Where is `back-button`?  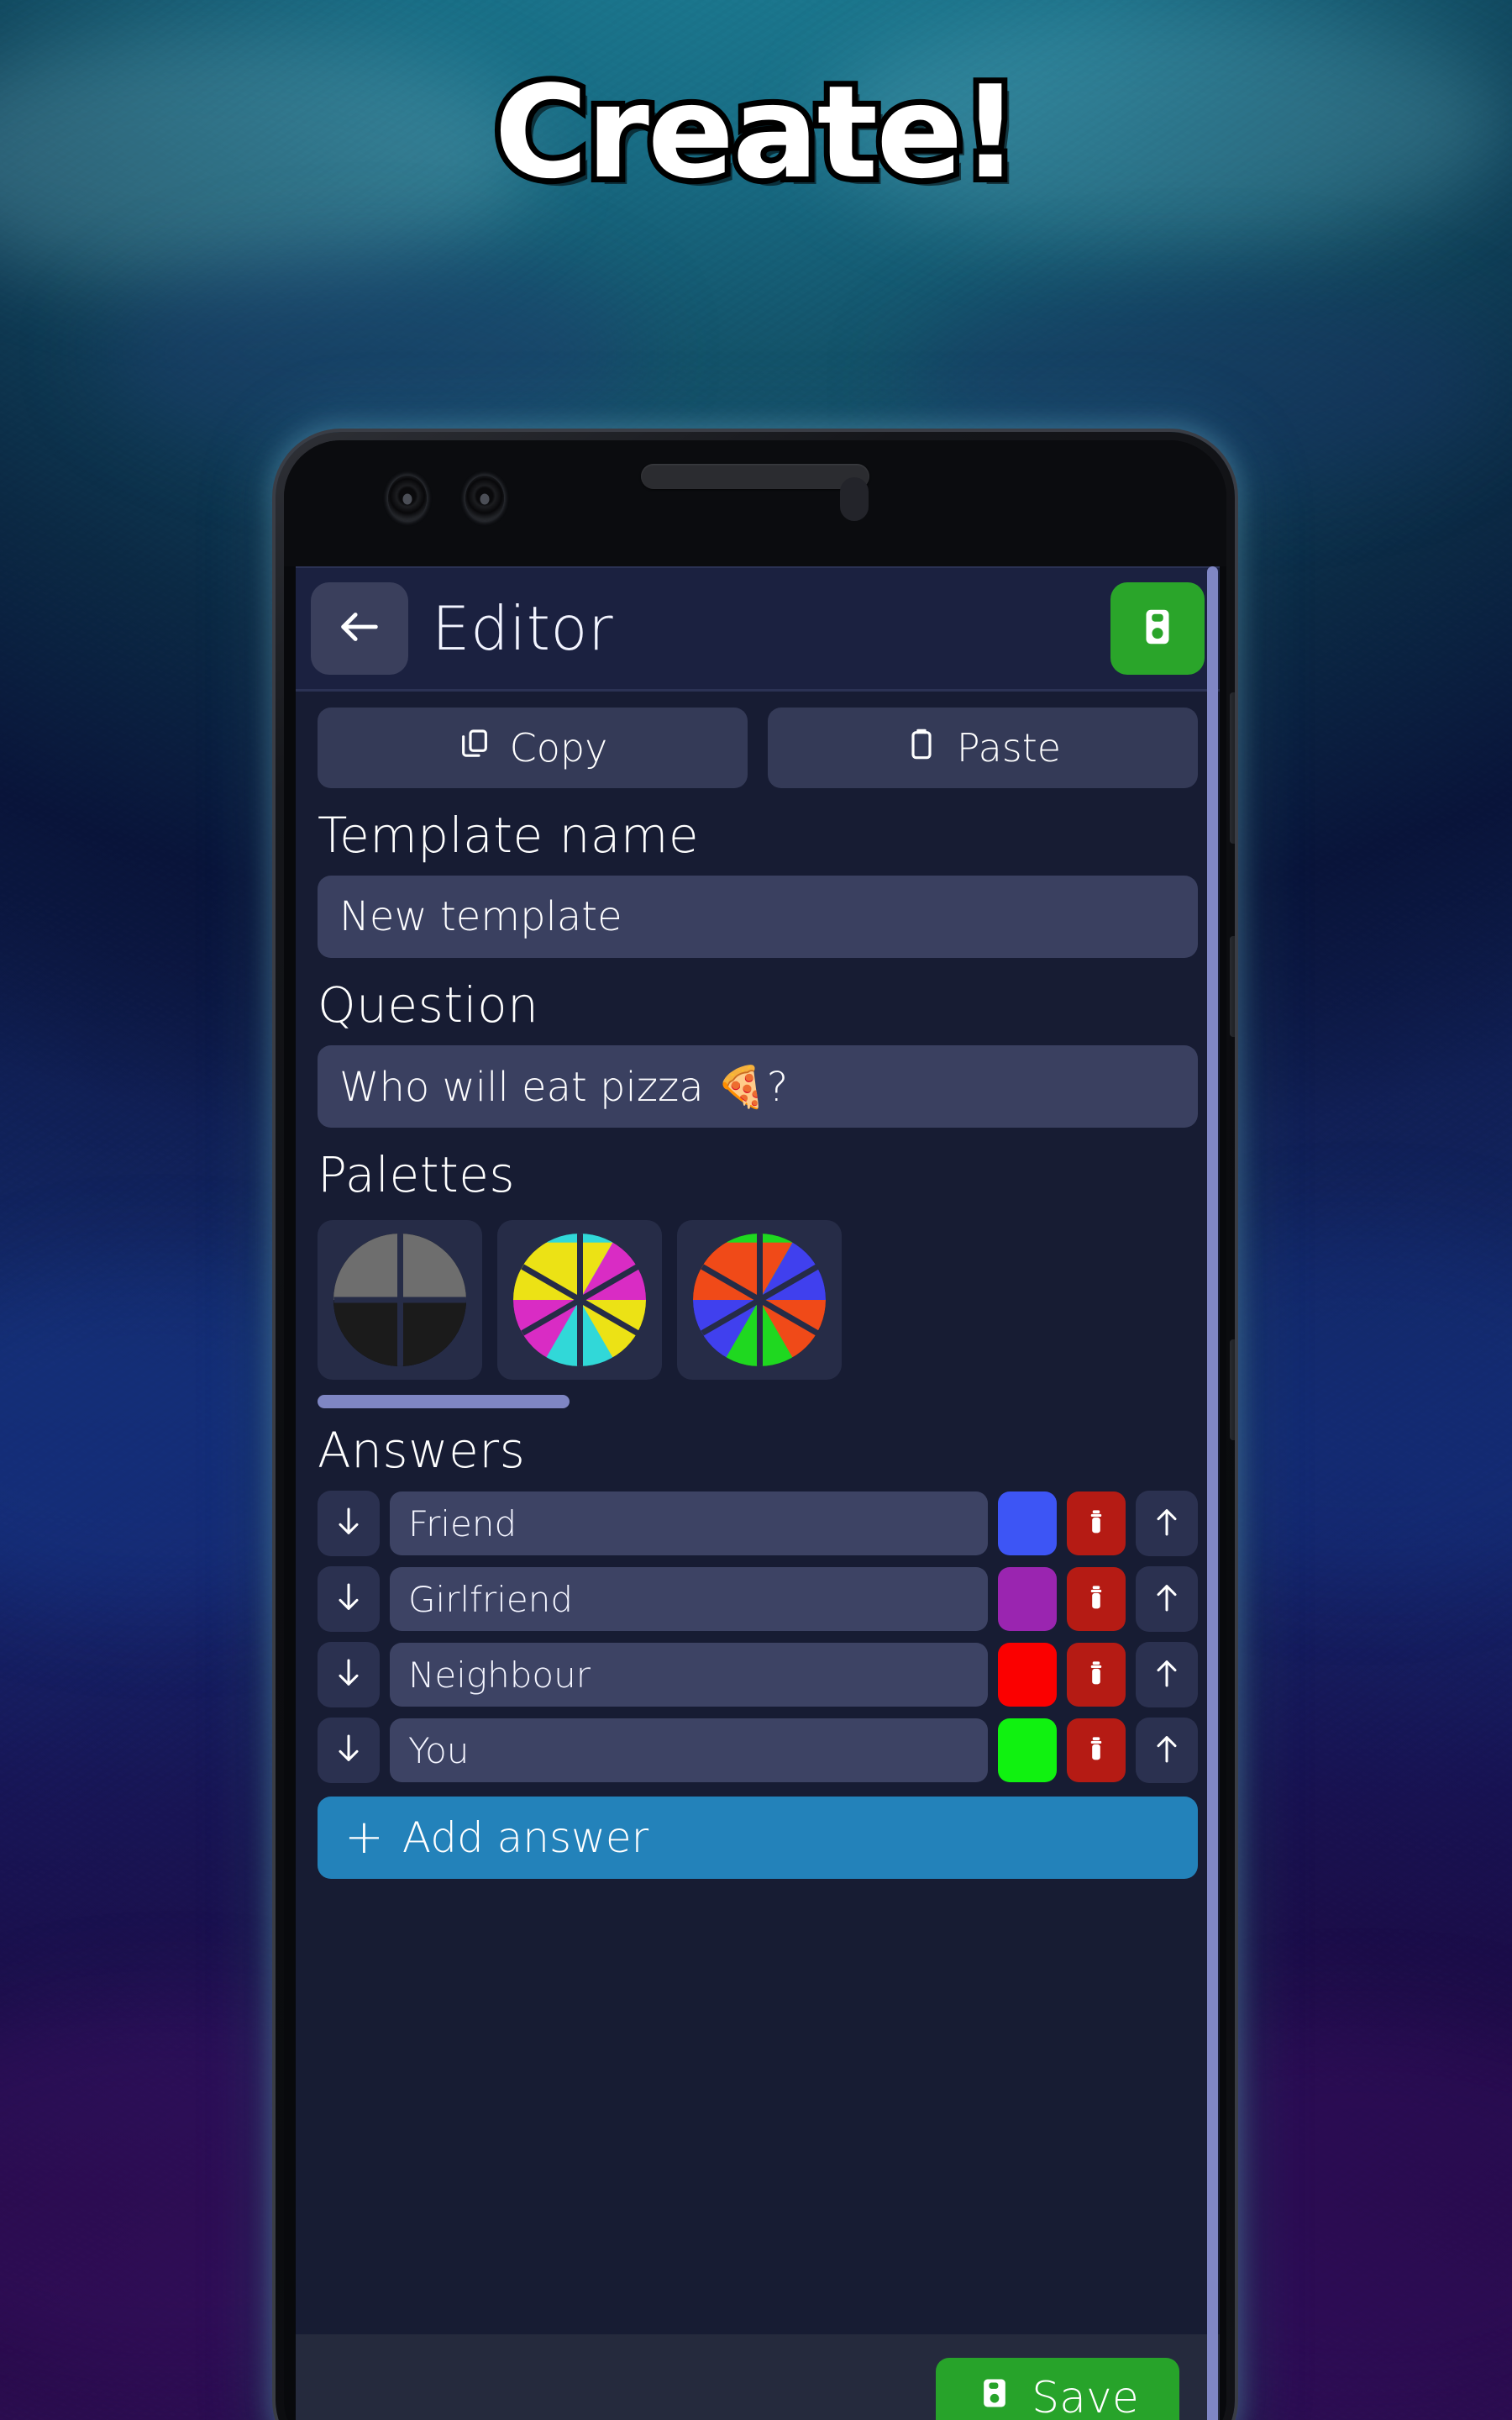 back-button is located at coordinates (359, 628).